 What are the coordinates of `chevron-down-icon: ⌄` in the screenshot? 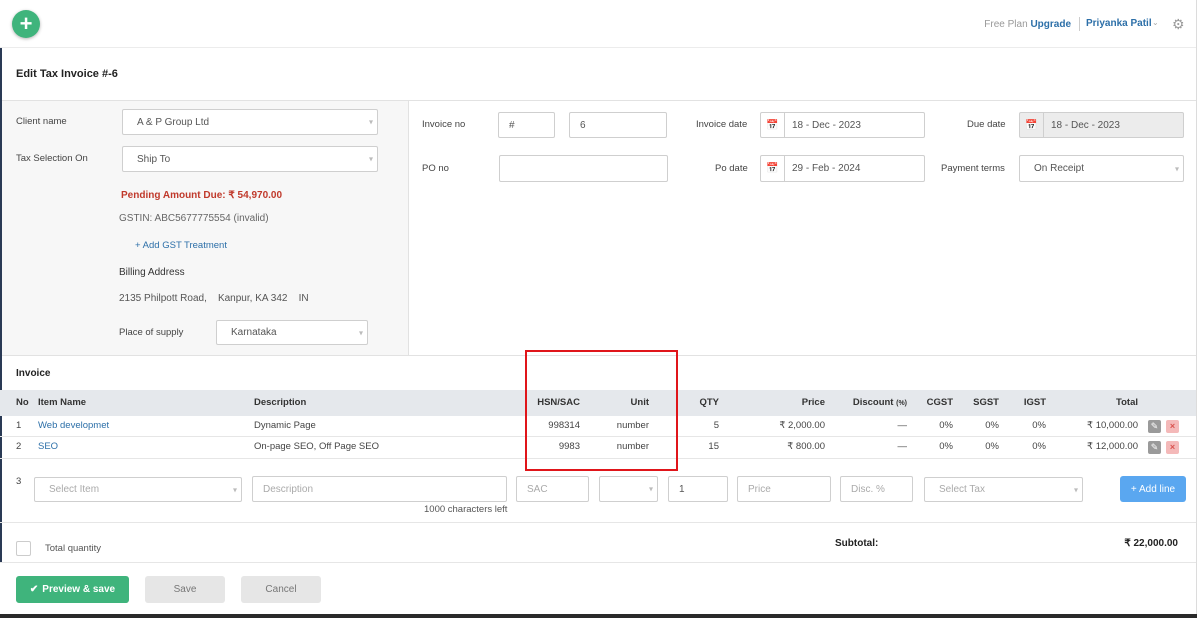 It's located at (1155, 22).